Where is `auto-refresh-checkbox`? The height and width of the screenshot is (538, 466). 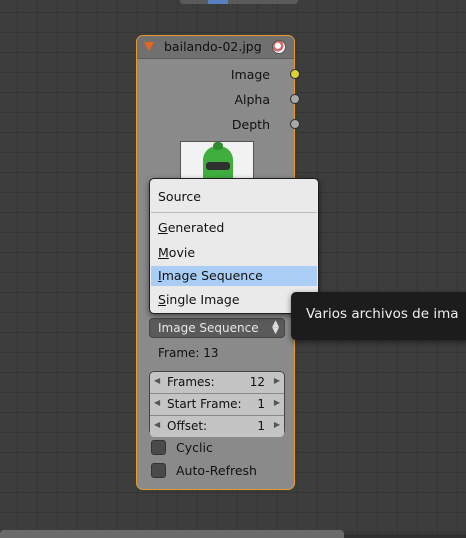
auto-refresh-checkbox is located at coordinates (158, 470).